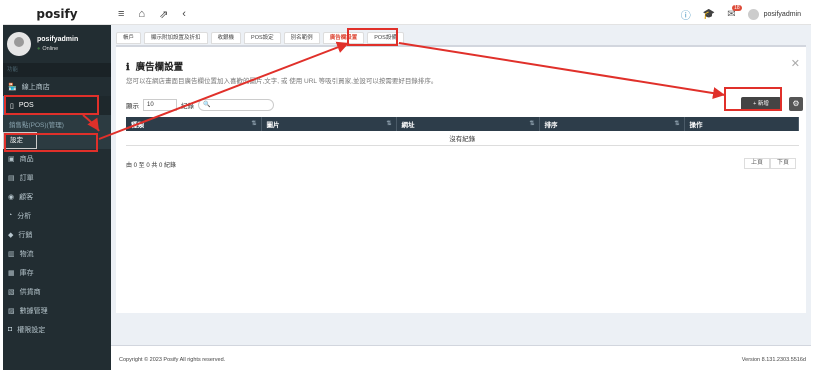 This screenshot has height=373, width=814. I want to click on column-header-actions: 操作, so click(741, 124).